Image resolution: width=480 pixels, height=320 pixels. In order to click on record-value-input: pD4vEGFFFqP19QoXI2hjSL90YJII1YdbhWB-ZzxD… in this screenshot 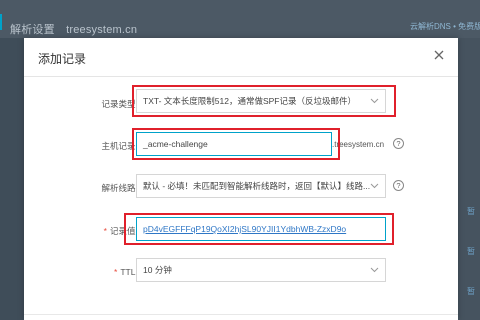, I will do `click(261, 229)`.